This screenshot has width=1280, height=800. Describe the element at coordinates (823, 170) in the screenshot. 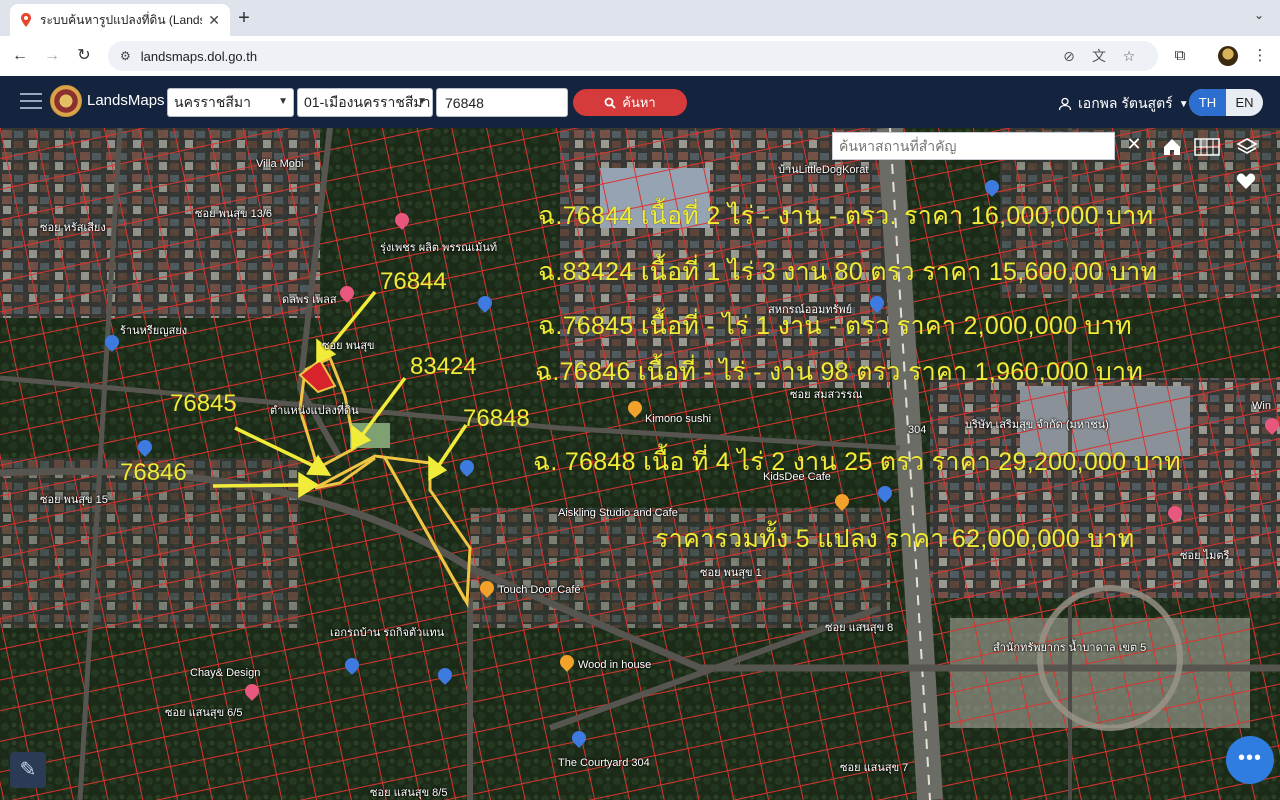

I see `map-label: บ้านLittleDogKorat` at that location.